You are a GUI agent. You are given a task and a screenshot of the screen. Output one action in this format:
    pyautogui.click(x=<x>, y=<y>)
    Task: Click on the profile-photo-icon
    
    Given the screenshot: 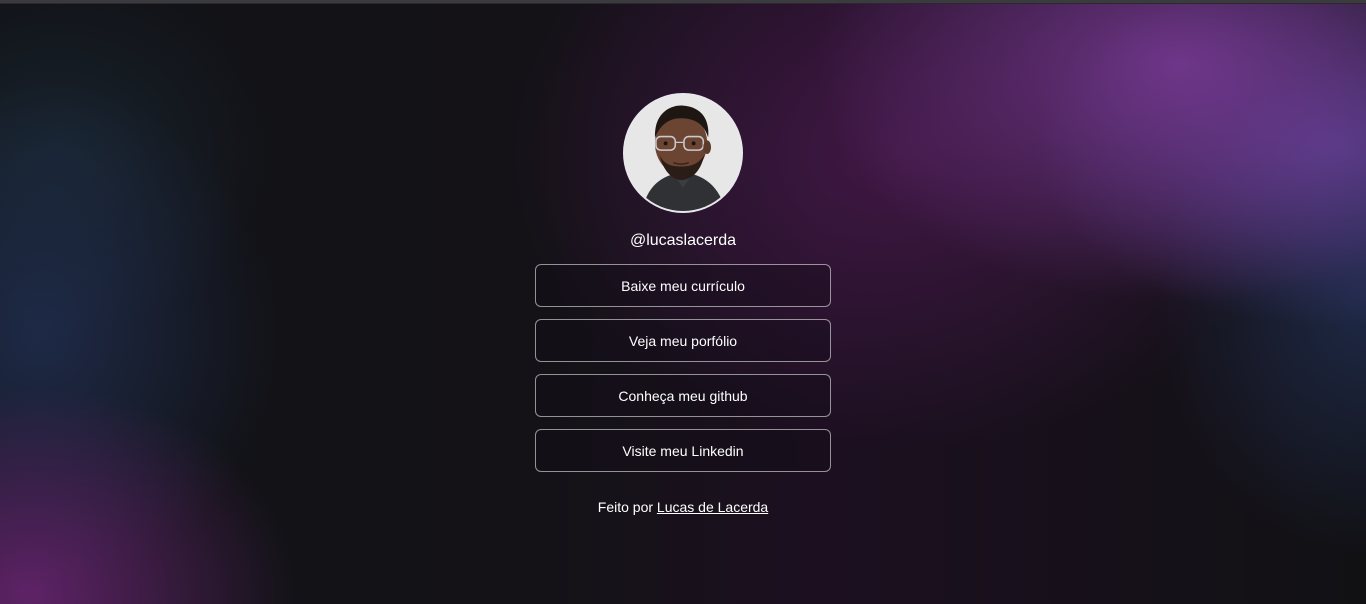 What is the action you would take?
    pyautogui.click(x=683, y=153)
    